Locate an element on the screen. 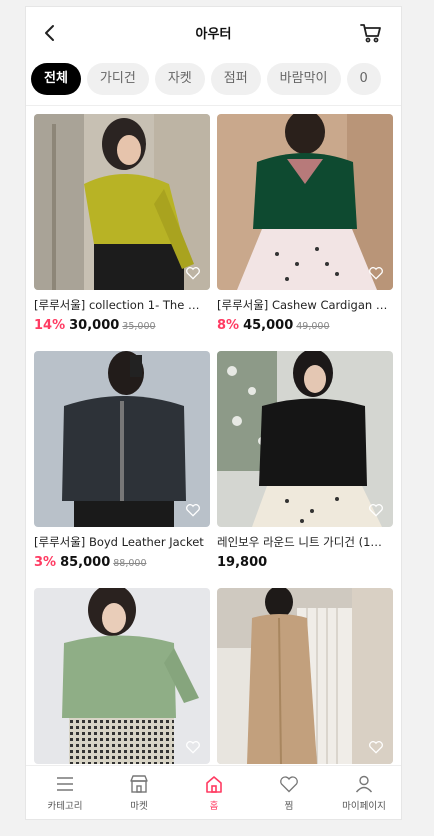 The height and width of the screenshot is (836, 434). page-title: 아우터 is located at coordinates (213, 34).